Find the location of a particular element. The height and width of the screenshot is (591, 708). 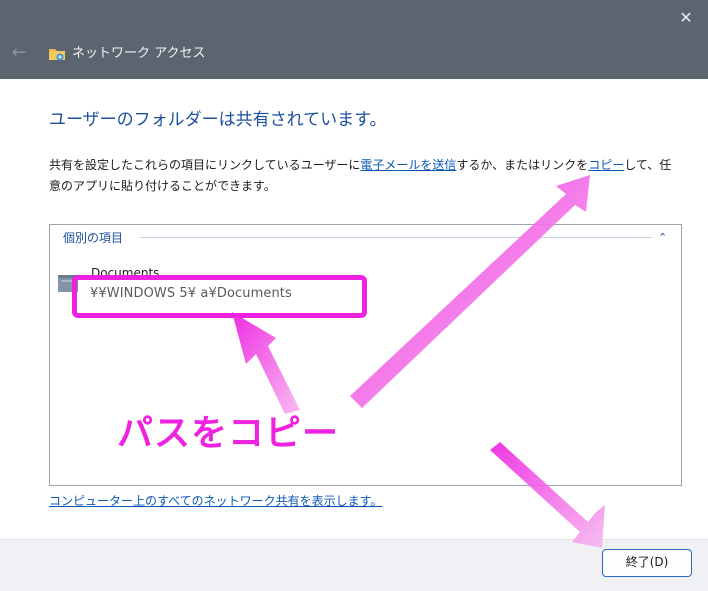

page-heading: ユーザーのフォルダーは共有されています。 is located at coordinates (218, 120).